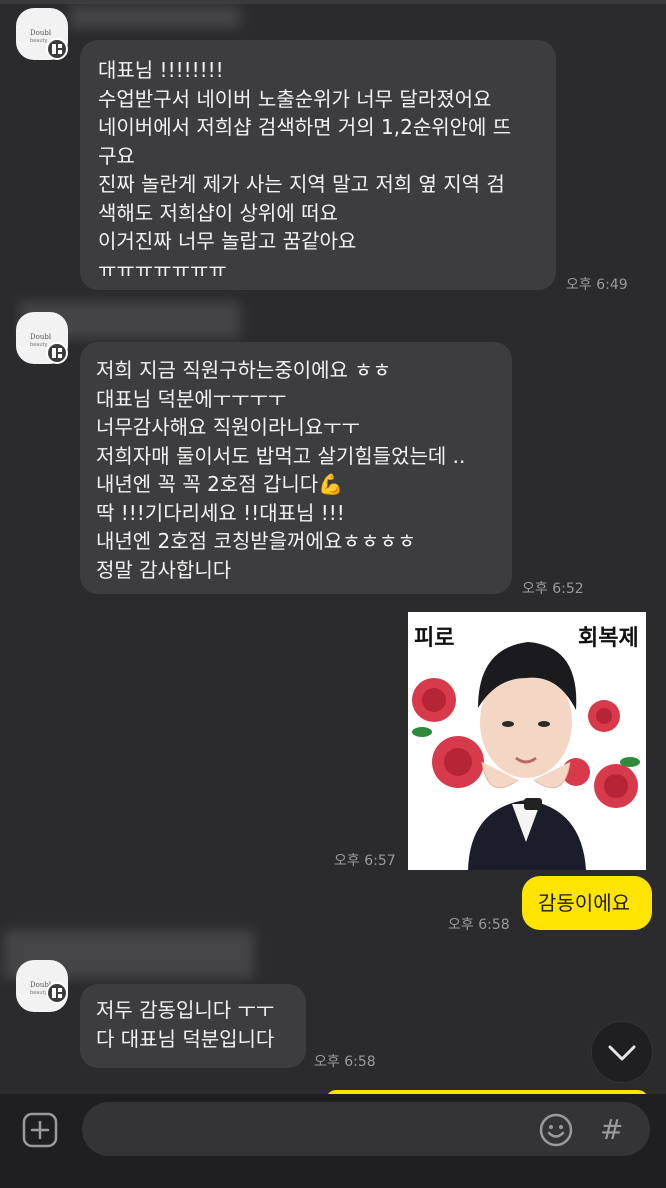  Describe the element at coordinates (333, 2) in the screenshot. I see `top-divider` at that location.